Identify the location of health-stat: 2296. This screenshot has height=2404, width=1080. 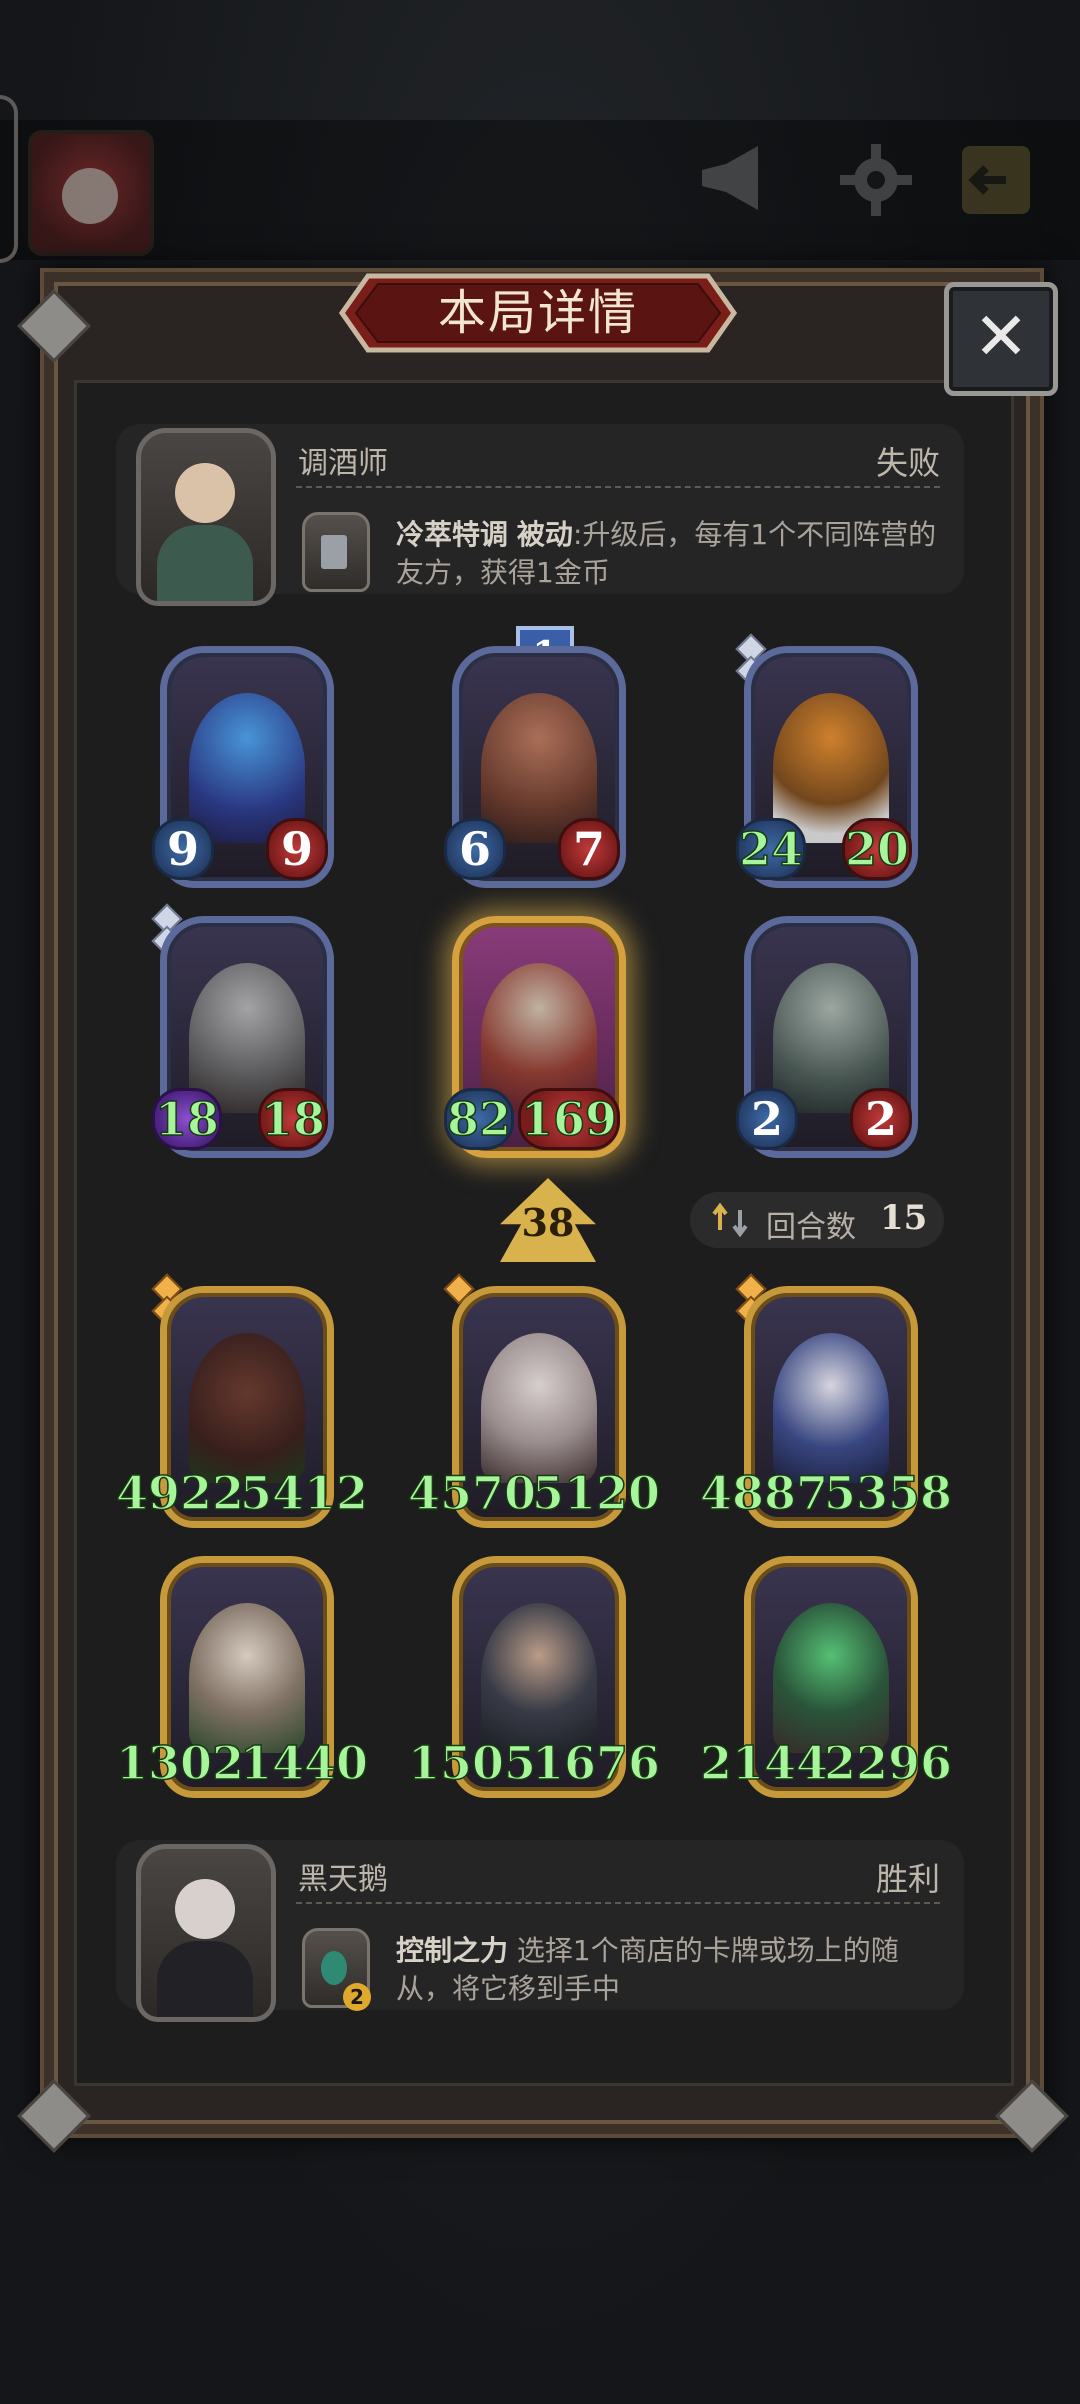
(888, 1763).